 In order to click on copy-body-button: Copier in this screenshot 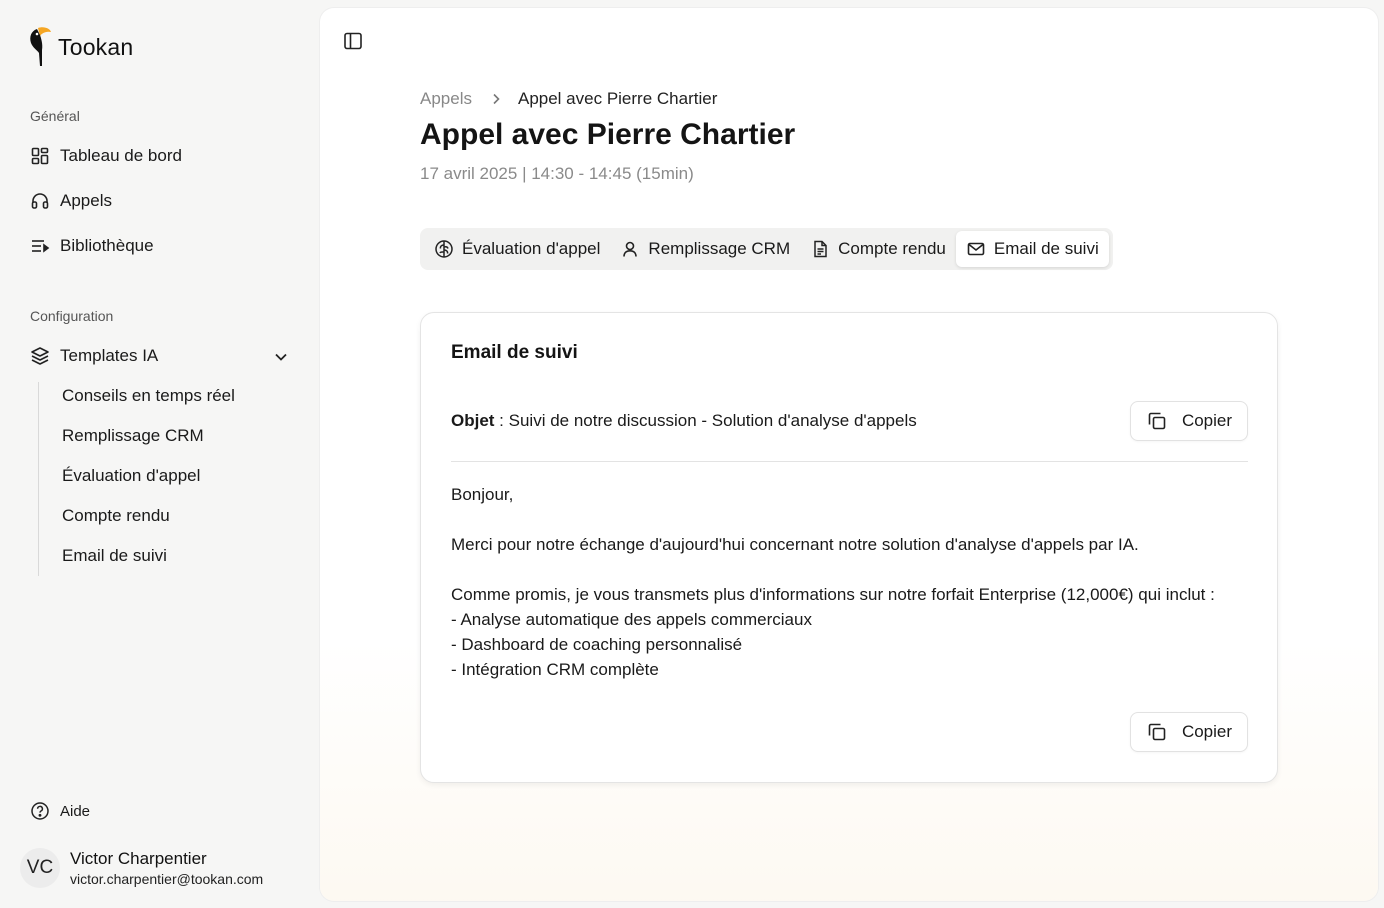, I will do `click(1189, 732)`.